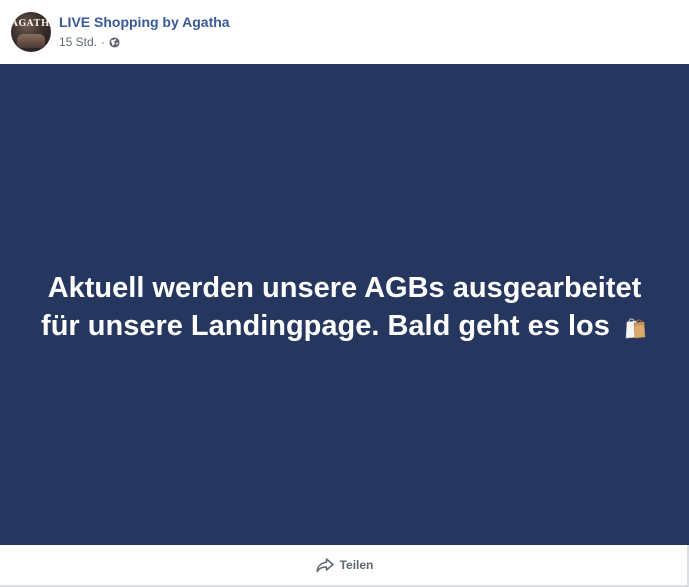 The height and width of the screenshot is (587, 689). I want to click on post-header: AGATHA LIVE Shopping by Agatha 15 Std. ·, so click(344, 32).